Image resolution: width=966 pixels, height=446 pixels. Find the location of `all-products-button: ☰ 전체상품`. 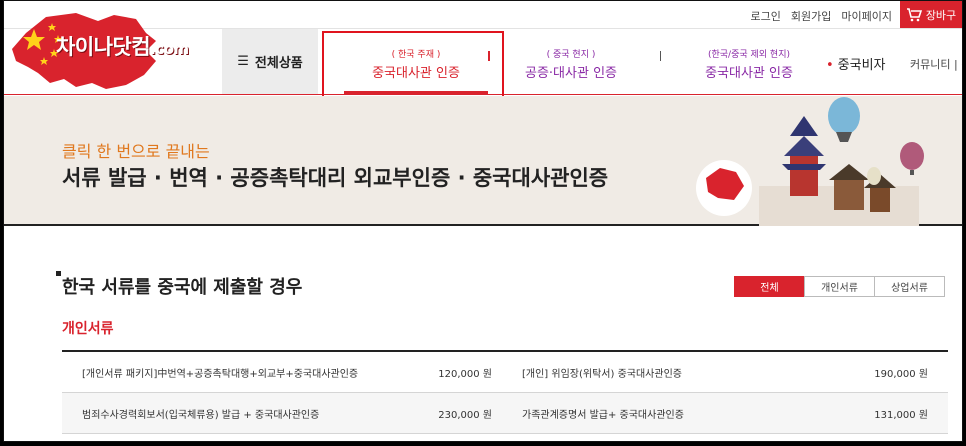

all-products-button: ☰ 전체상품 is located at coordinates (270, 61).